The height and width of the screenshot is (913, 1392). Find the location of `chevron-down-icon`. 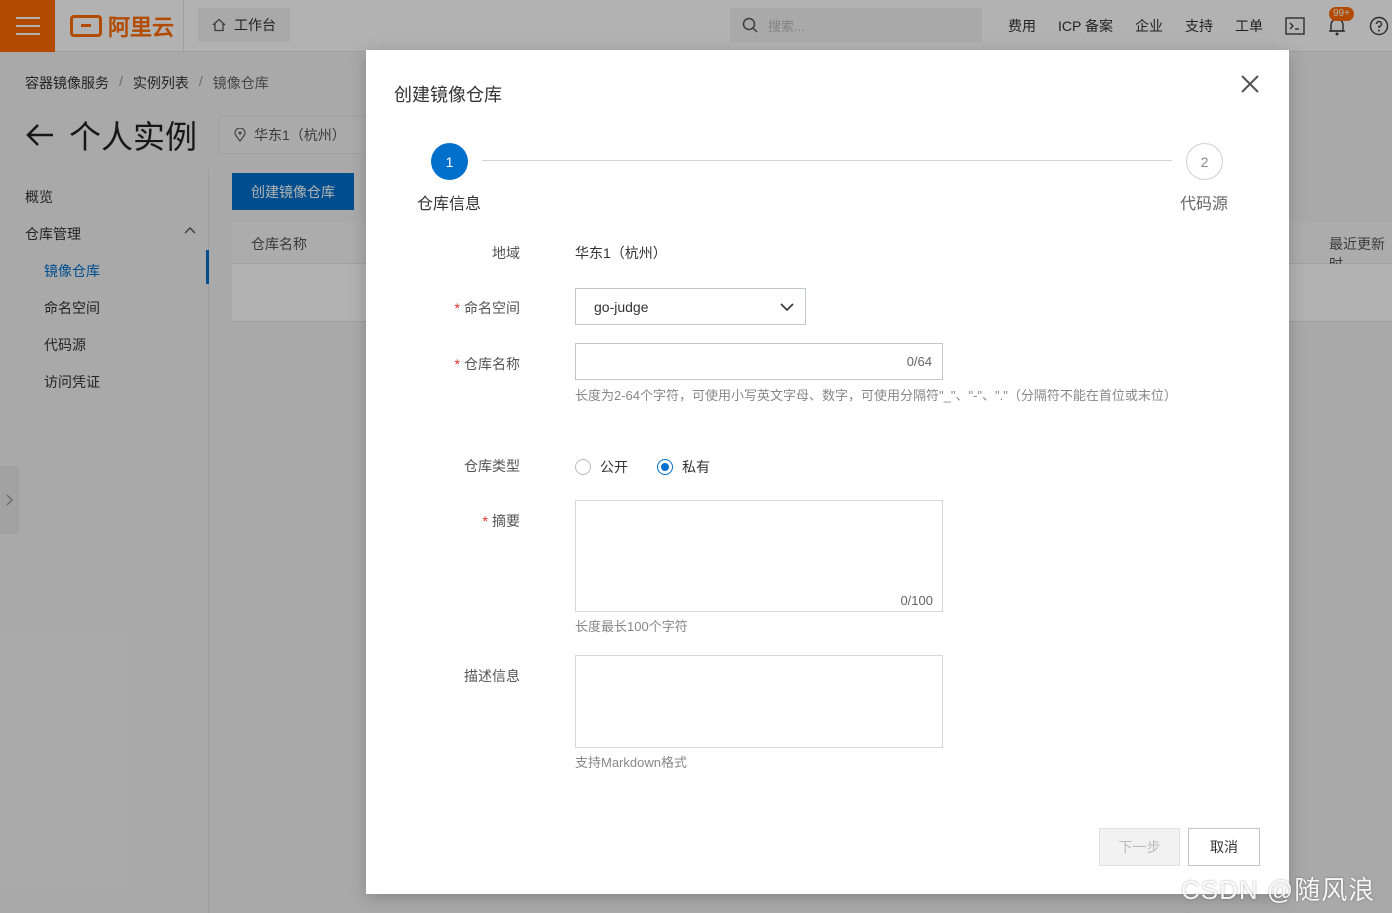

chevron-down-icon is located at coordinates (787, 307).